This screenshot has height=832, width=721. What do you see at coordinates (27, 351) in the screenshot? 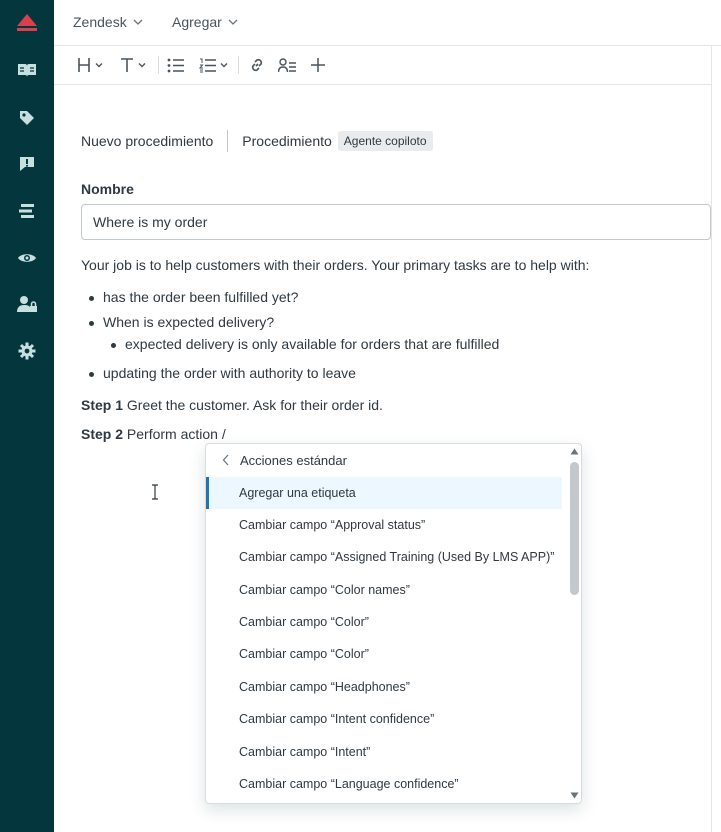
I see `gear-icon` at bounding box center [27, 351].